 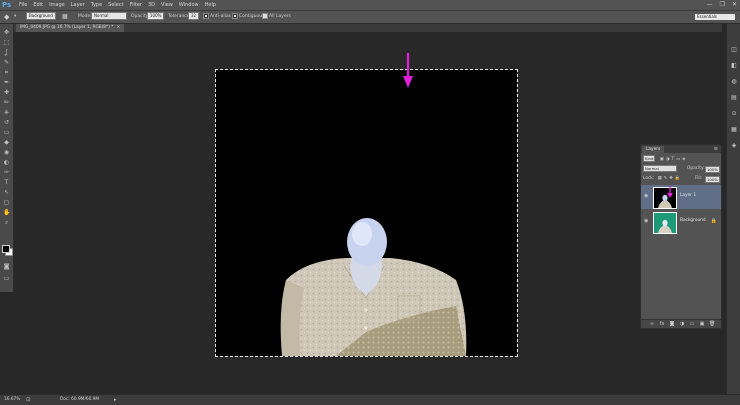 I want to click on new-group-icon: ▭, so click(x=692, y=324).